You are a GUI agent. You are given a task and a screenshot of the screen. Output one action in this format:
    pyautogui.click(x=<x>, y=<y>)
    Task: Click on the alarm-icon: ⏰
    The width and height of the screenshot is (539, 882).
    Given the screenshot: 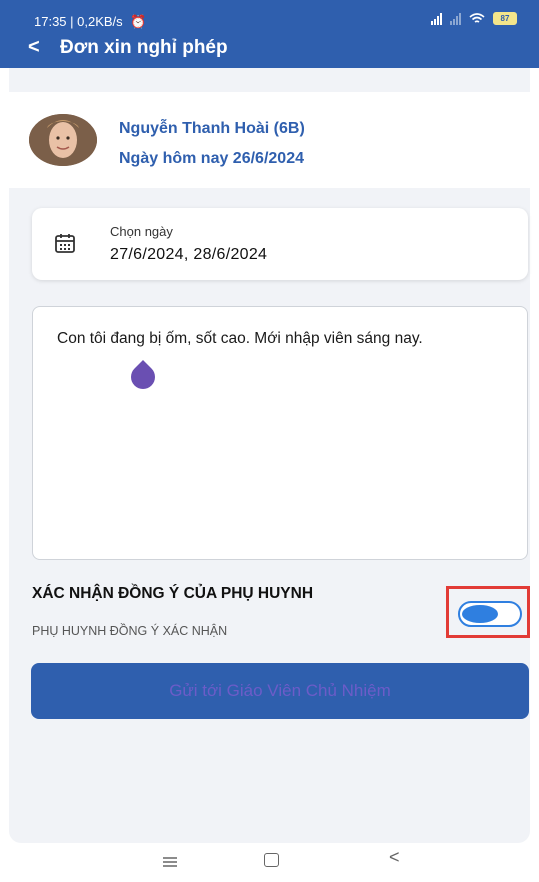 What is the action you would take?
    pyautogui.click(x=138, y=21)
    